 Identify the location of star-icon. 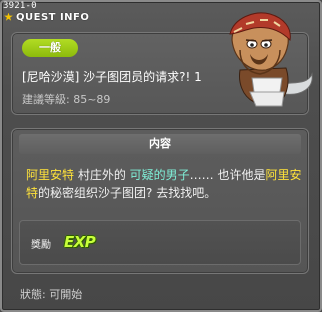
(8, 16).